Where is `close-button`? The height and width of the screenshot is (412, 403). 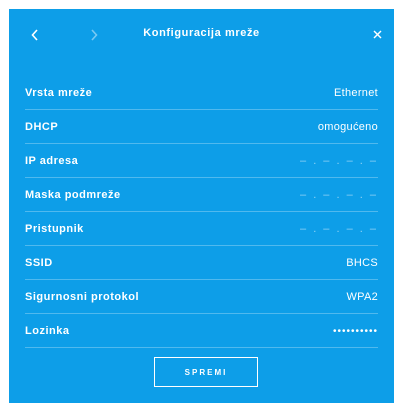 close-button is located at coordinates (377, 34).